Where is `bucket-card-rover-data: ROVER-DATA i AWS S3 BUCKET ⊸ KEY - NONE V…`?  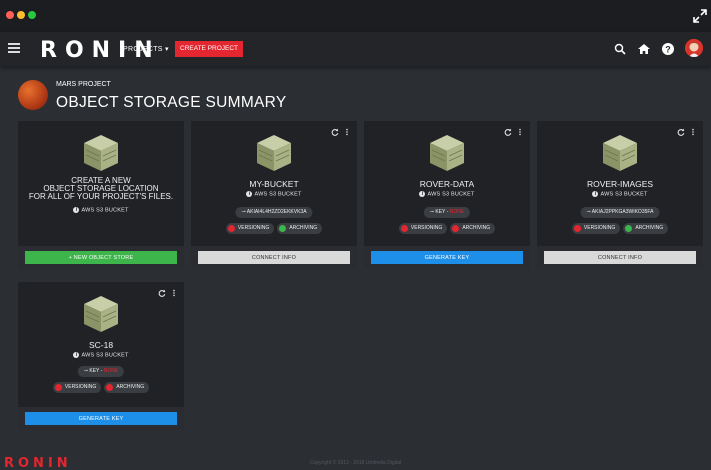 bucket-card-rover-data: ROVER-DATA i AWS S3 BUCKET ⊸ KEY - NONE V… is located at coordinates (447, 195).